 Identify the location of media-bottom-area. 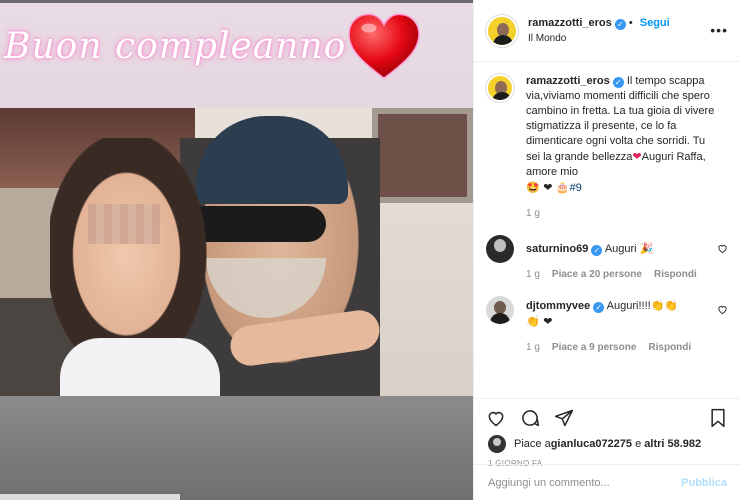
(236, 448).